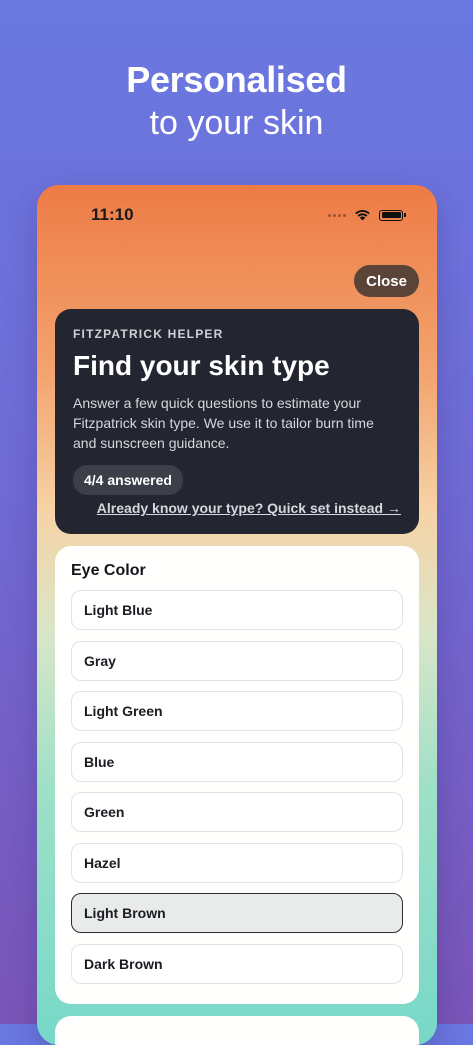 This screenshot has height=1045, width=473. I want to click on progress-badge: 4/4 answered, so click(128, 480).